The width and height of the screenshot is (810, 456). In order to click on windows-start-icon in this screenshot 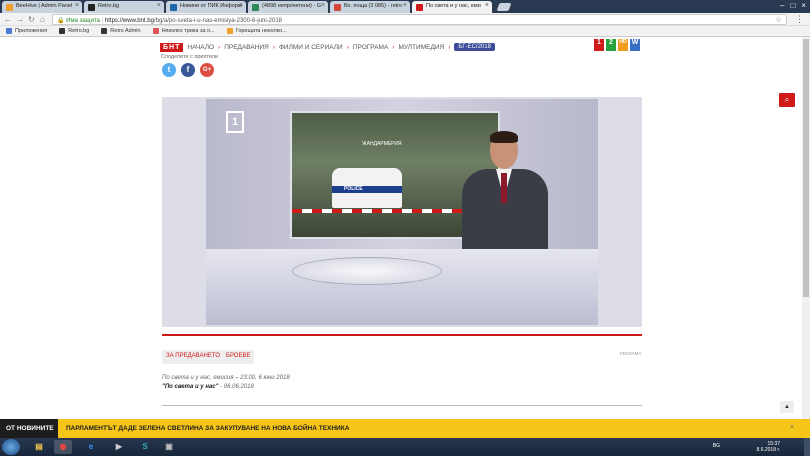, I will do `click(11, 447)`.